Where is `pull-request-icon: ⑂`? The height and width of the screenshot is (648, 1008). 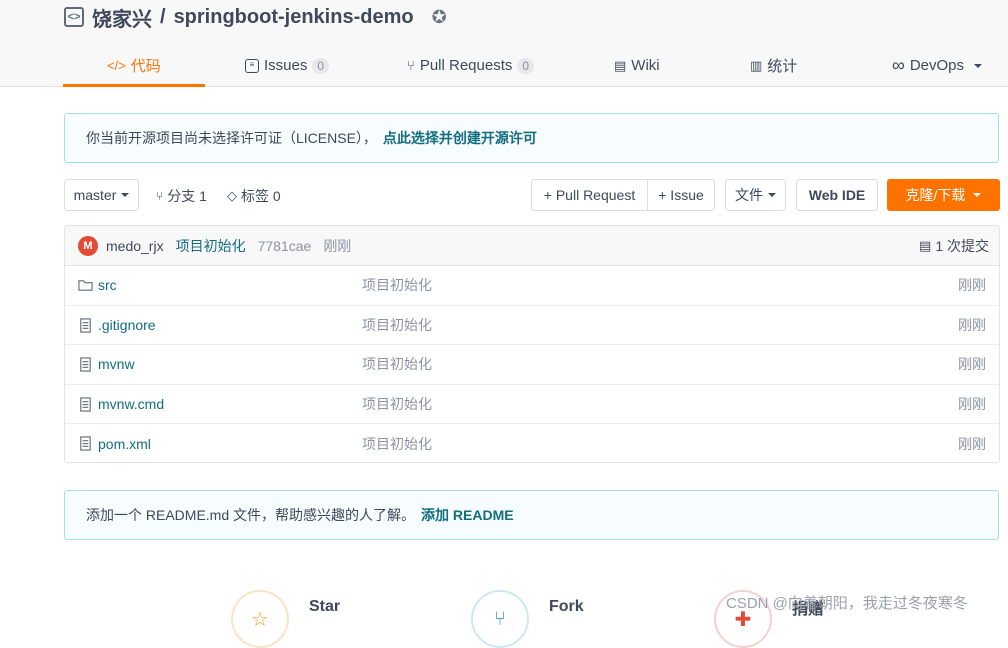
pull-request-icon: ⑂ is located at coordinates (411, 65).